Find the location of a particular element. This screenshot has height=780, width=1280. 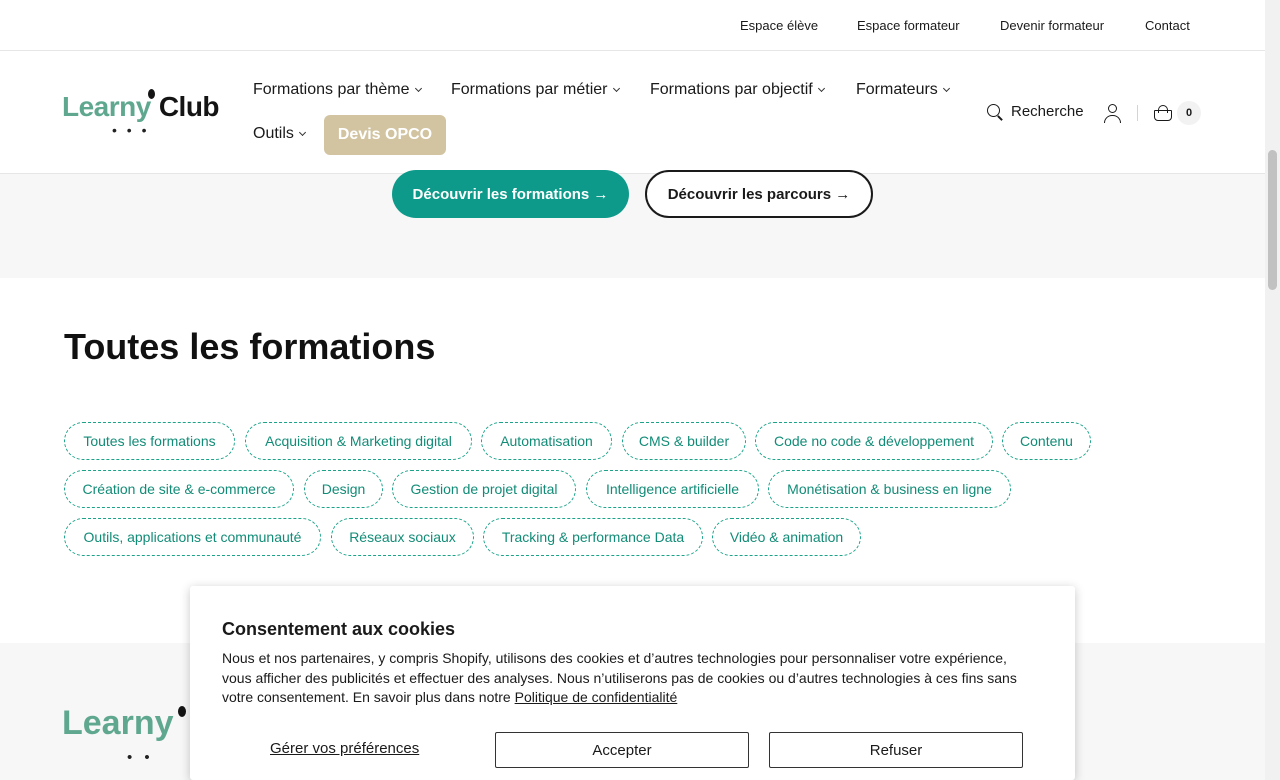

cart-icon is located at coordinates (1163, 113).